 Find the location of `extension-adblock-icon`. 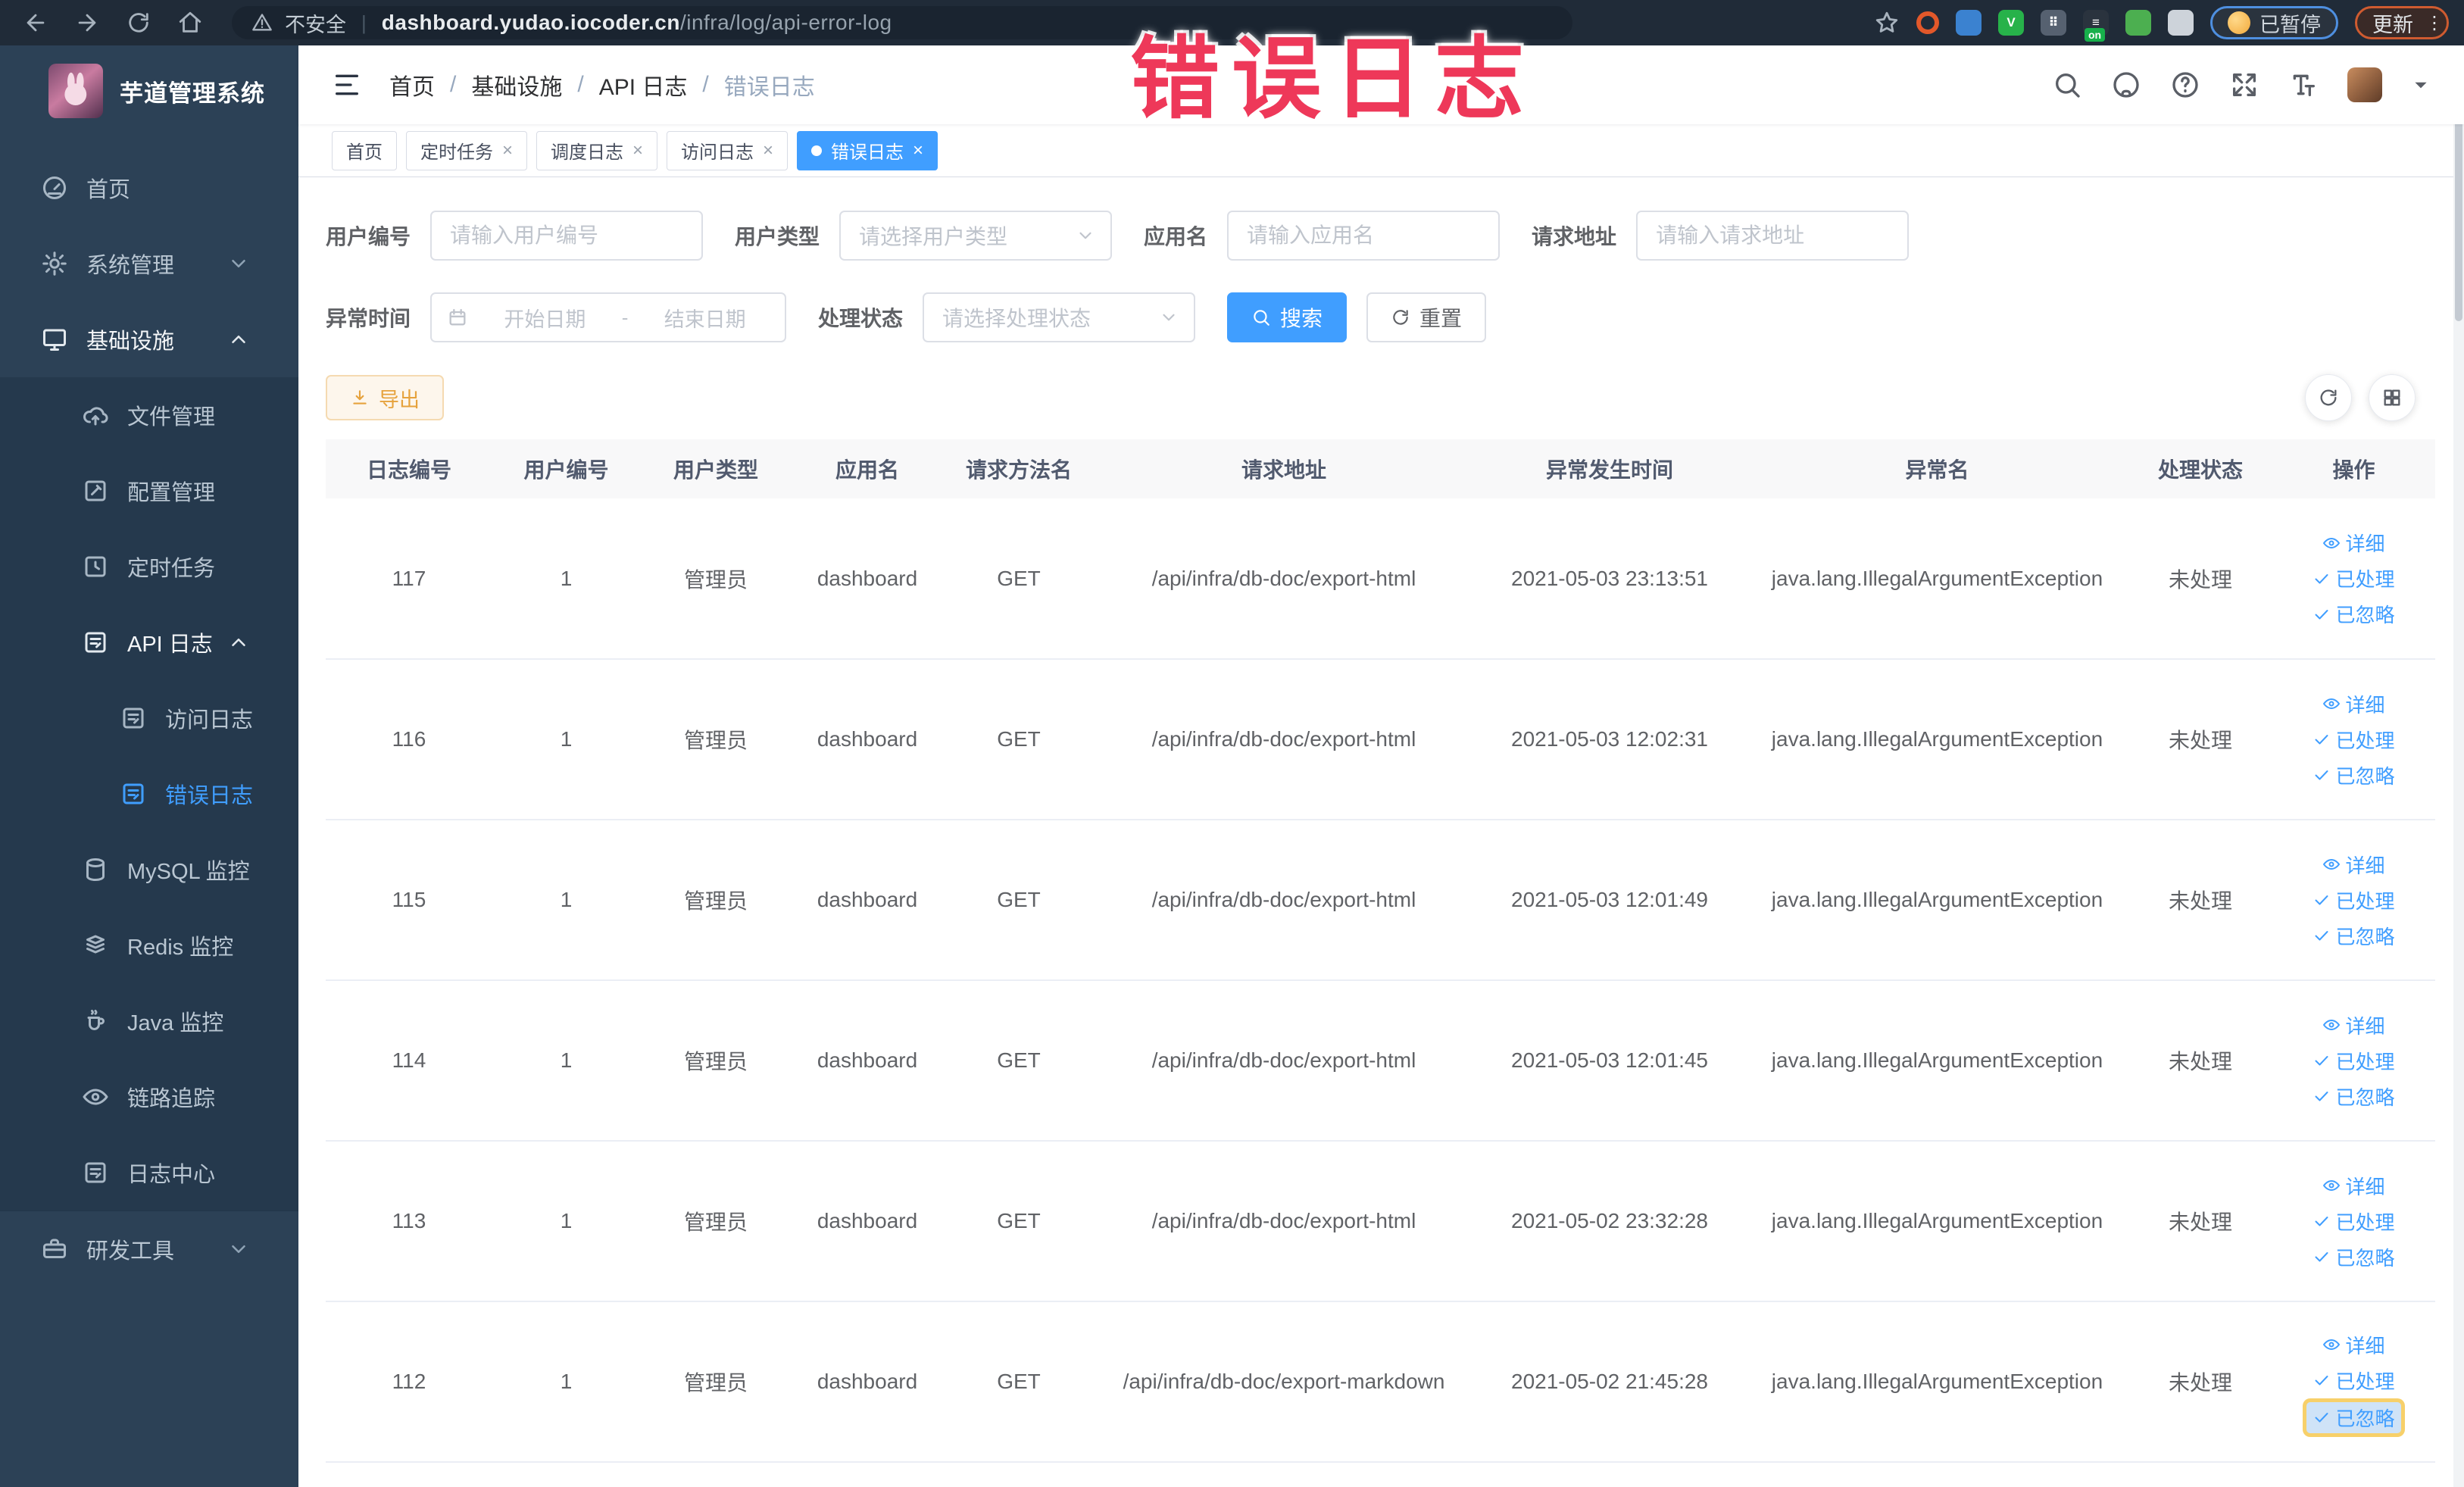

extension-adblock-icon is located at coordinates (1927, 22).